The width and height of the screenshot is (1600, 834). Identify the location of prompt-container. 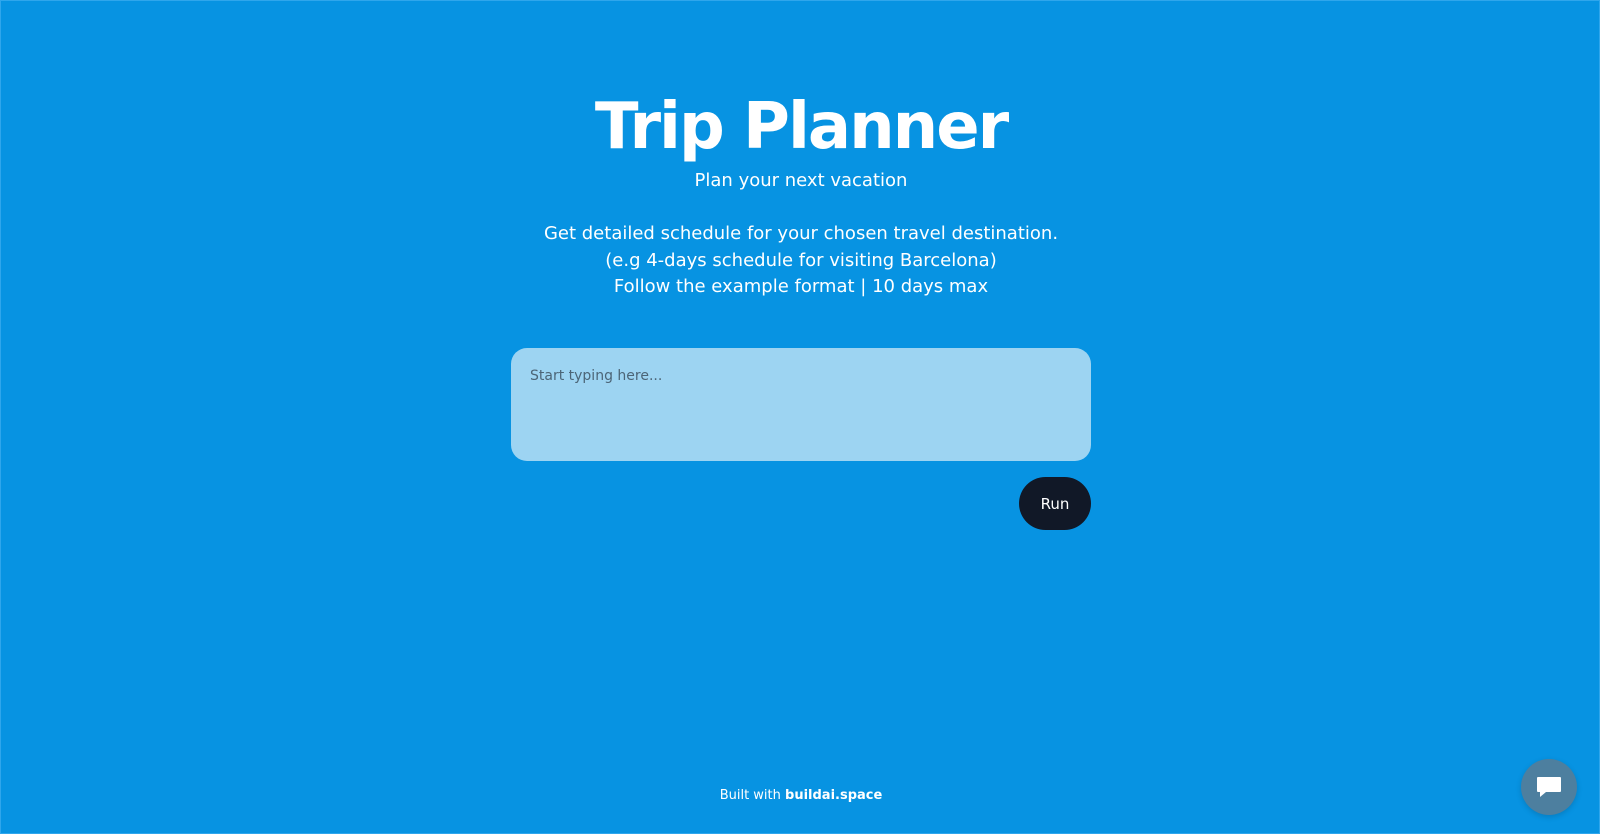
(801, 404).